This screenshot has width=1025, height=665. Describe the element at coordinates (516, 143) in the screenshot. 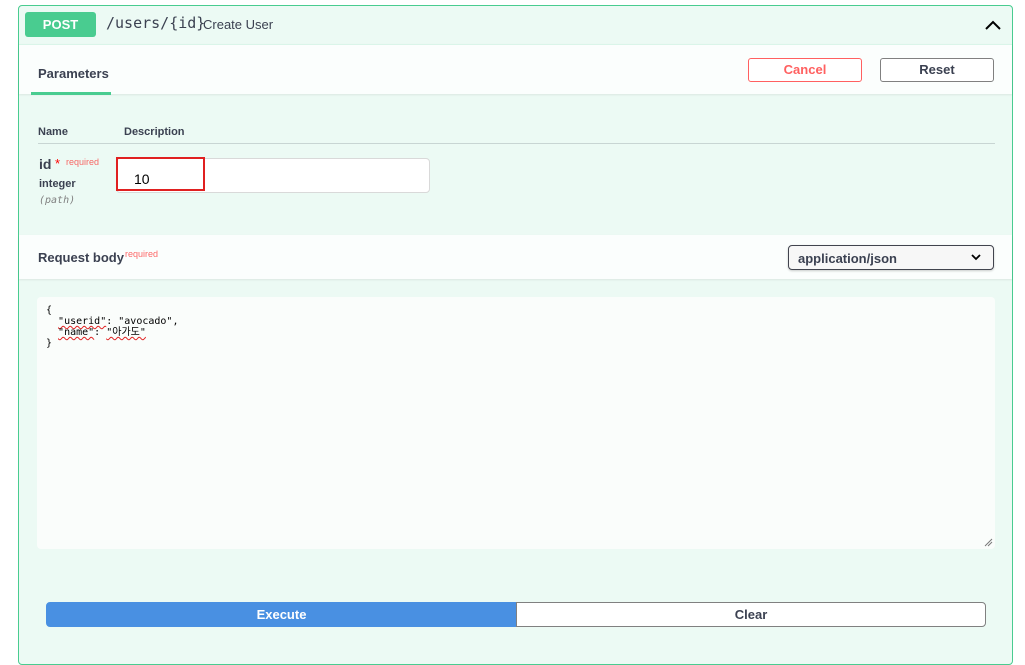

I see `table-divider` at that location.